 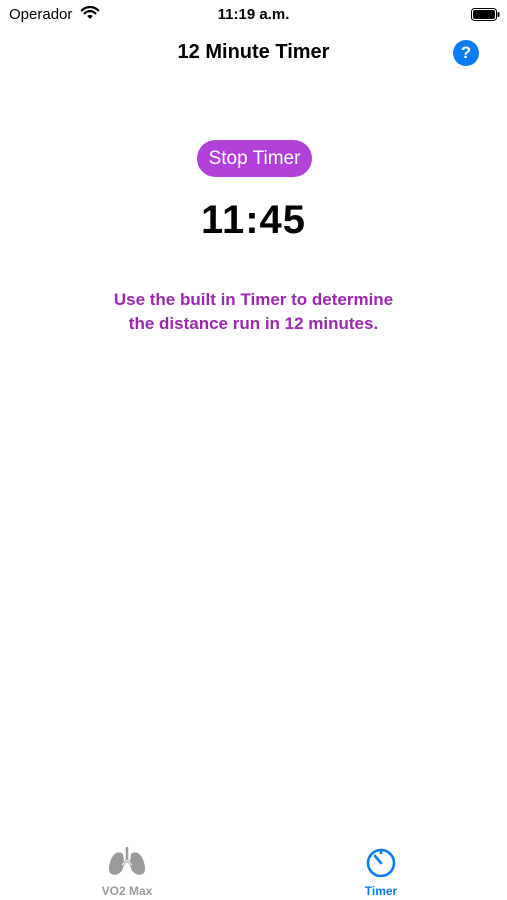 I want to click on navigation-bar: 12 Minute Timer ?, so click(x=253, y=53).